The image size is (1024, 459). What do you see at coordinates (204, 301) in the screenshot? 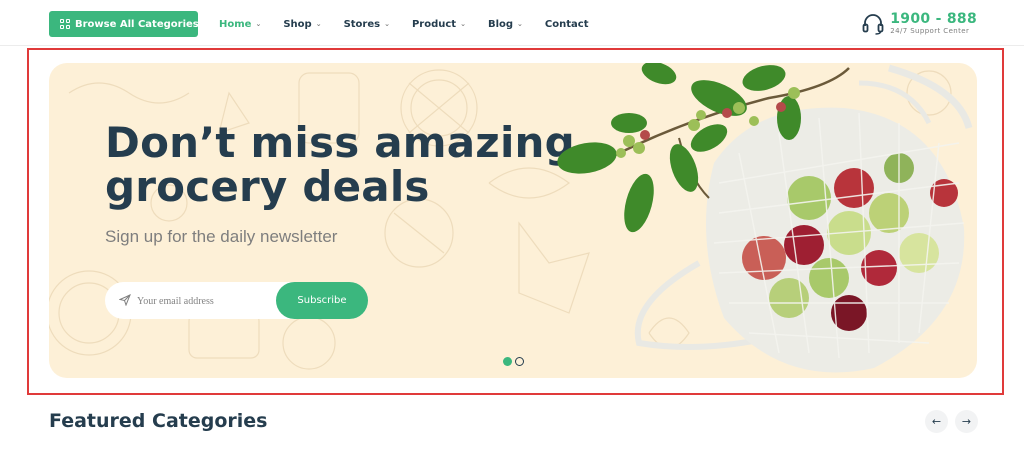
I see `email-input` at bounding box center [204, 301].